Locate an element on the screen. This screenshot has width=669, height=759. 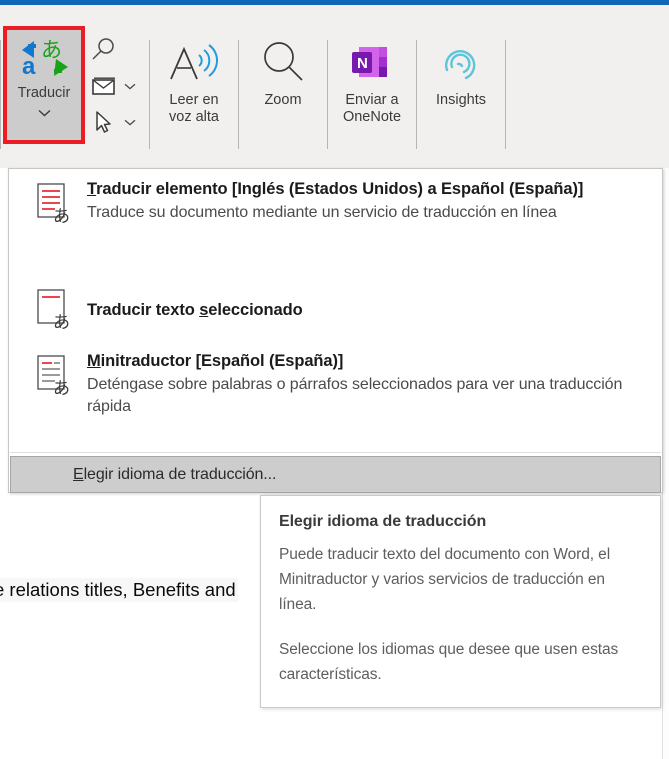
envelope-icon is located at coordinates (104, 86).